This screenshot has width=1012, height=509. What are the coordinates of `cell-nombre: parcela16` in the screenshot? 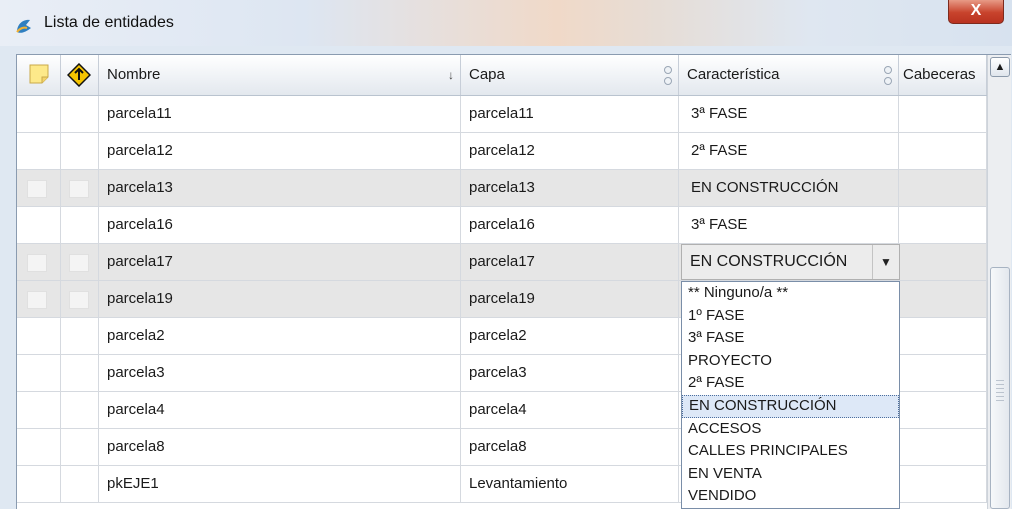 It's located at (280, 225).